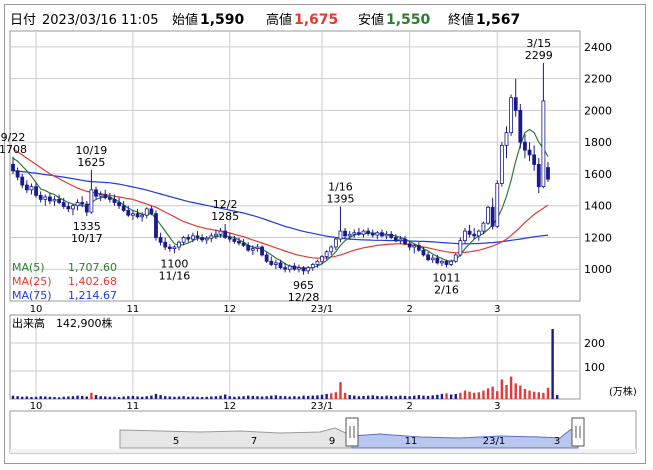  Describe the element at coordinates (285, 364) in the screenshot. I see `volume-bars` at that location.